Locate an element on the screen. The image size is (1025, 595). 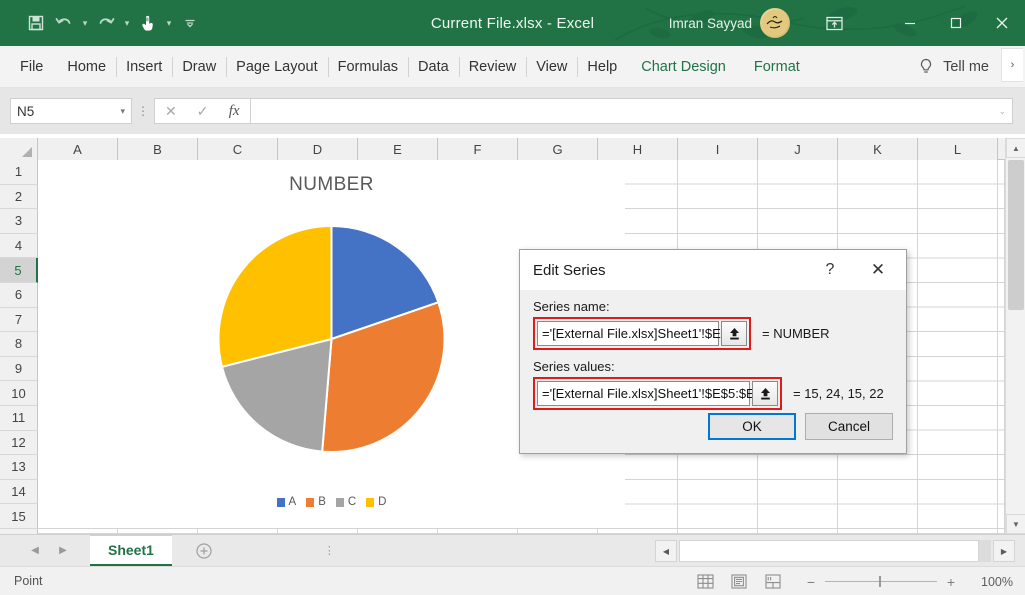
normal-view-icon is located at coordinates (705, 582).